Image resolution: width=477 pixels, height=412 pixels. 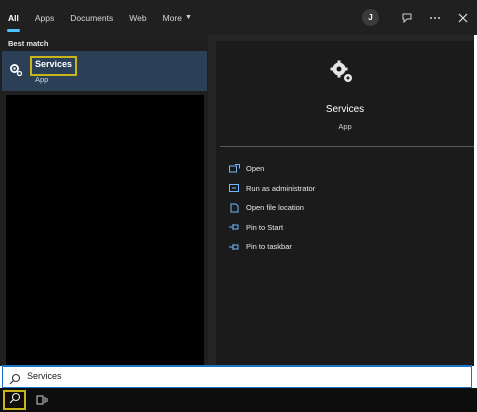 What do you see at coordinates (269, 247) in the screenshot?
I see `action-pin-to-taskbar-label: Pin to taskbar` at bounding box center [269, 247].